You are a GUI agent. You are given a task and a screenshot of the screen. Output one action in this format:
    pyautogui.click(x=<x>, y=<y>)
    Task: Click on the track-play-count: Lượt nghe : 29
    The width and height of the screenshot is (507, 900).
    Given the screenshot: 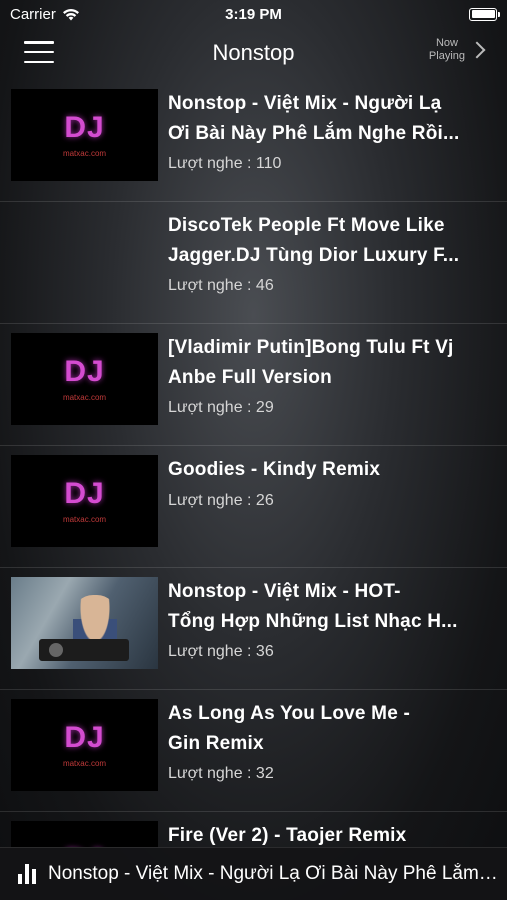 What is the action you would take?
    pyautogui.click(x=221, y=407)
    